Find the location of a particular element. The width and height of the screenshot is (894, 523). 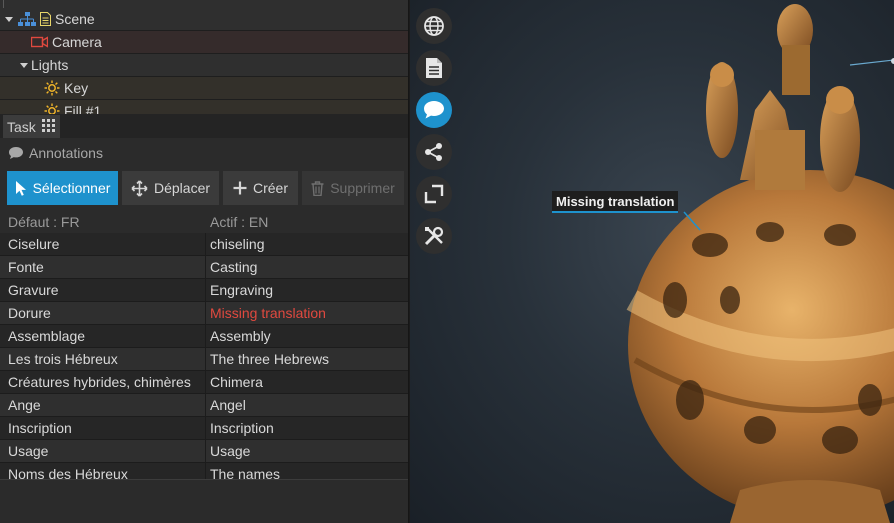

column-header-active: Actif : EN is located at coordinates (239, 222).